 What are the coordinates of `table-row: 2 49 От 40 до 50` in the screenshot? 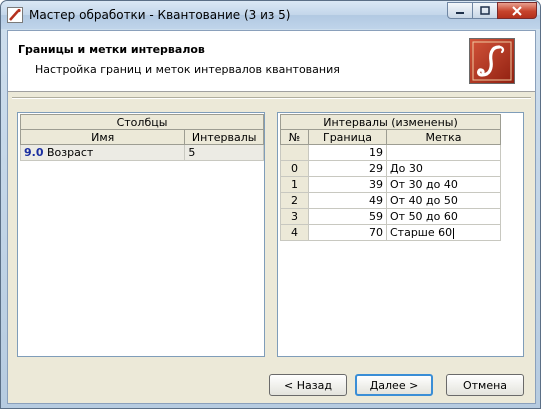 It's located at (390, 200).